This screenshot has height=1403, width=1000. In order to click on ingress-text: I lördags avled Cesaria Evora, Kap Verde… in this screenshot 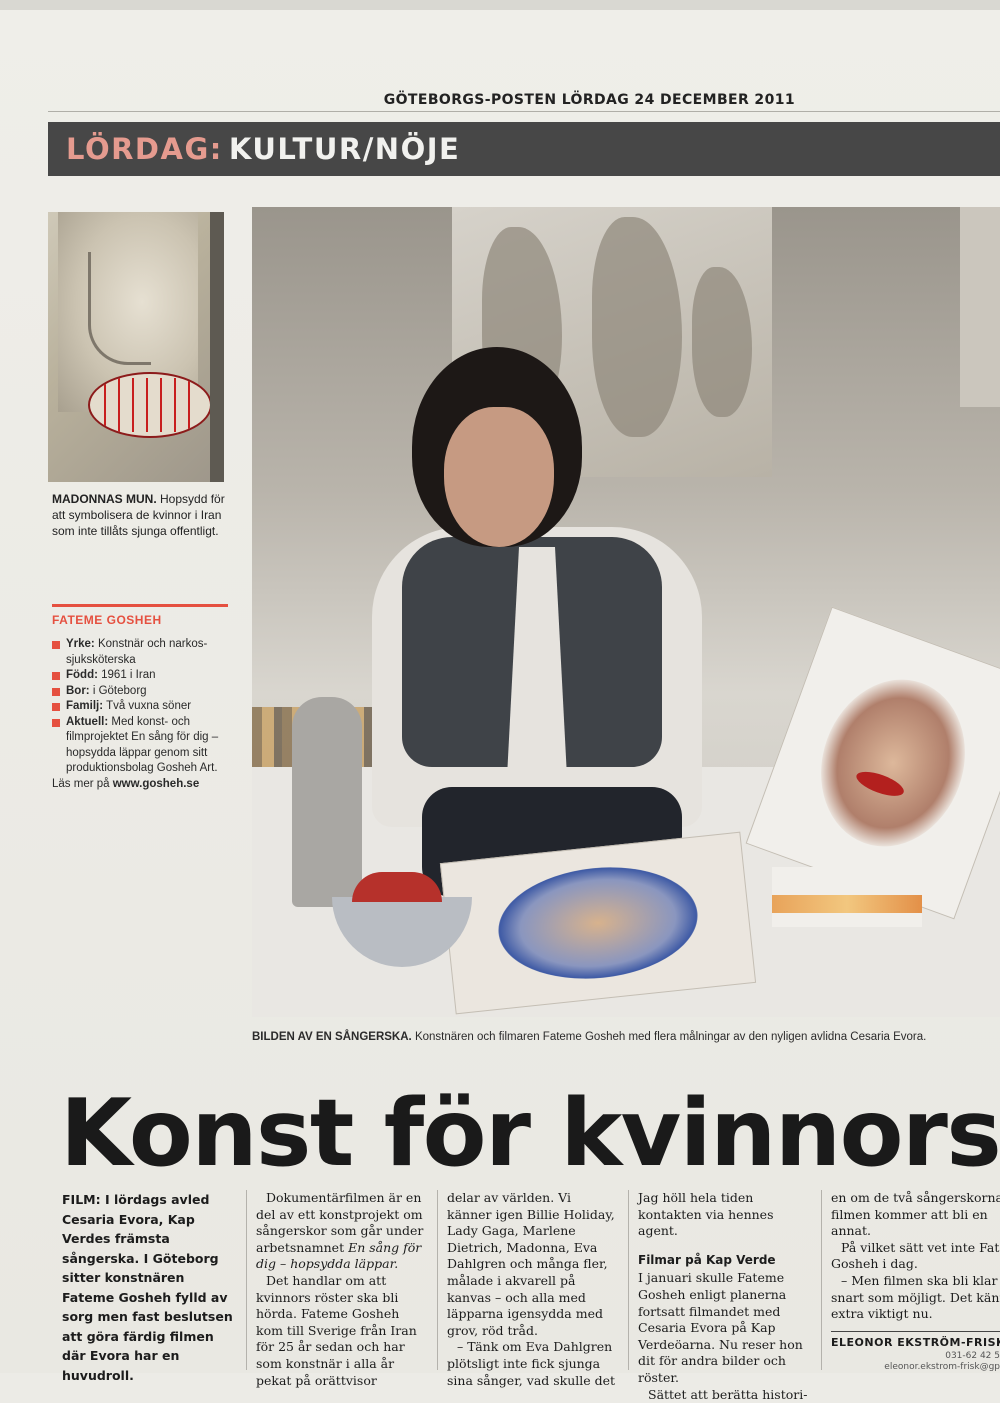, I will do `click(147, 1287)`.